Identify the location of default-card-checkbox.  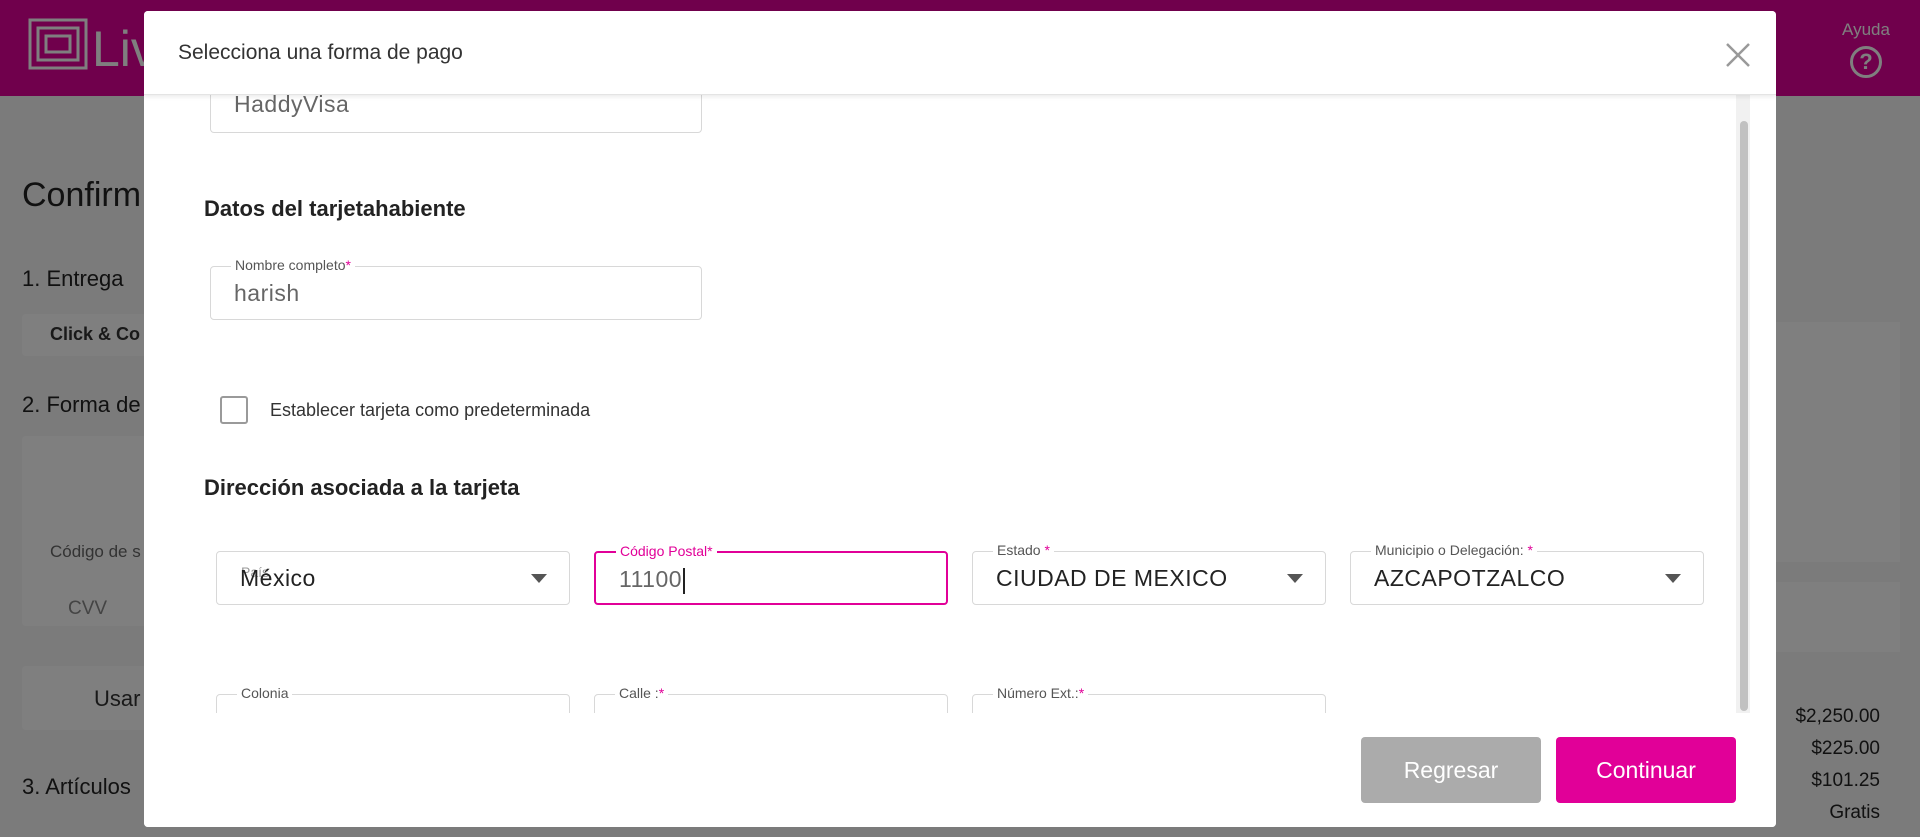
(234, 410).